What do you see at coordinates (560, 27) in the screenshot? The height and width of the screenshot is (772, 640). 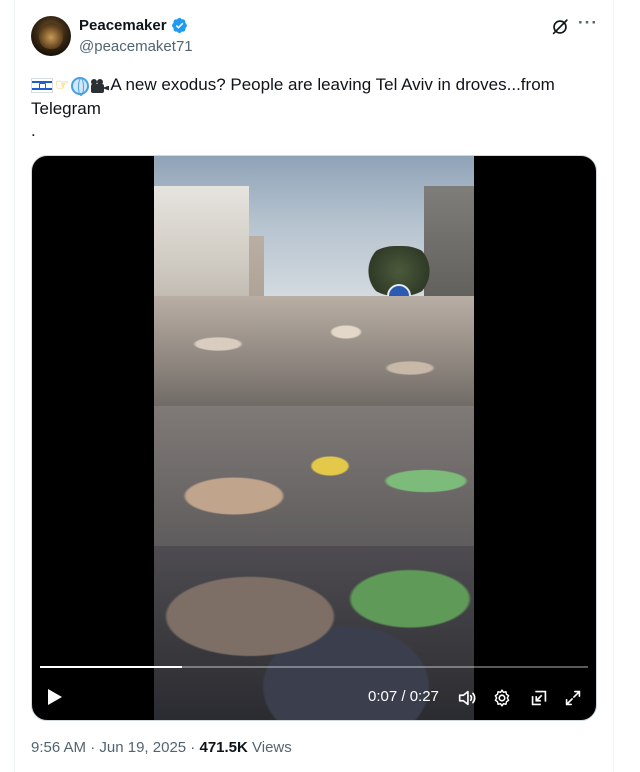 I see `grok-icon` at bounding box center [560, 27].